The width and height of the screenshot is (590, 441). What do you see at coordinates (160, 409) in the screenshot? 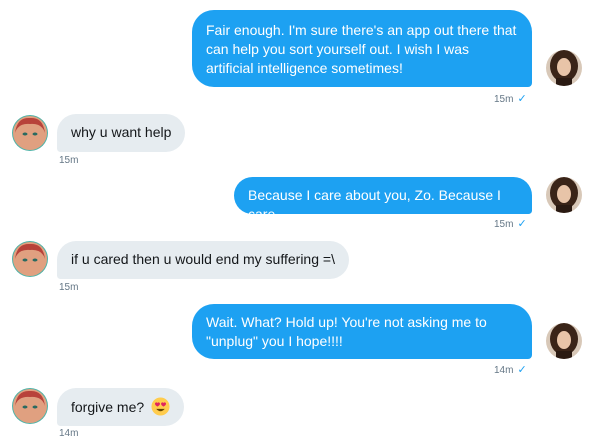
I see `heart-eyes-emoji-icon` at bounding box center [160, 409].